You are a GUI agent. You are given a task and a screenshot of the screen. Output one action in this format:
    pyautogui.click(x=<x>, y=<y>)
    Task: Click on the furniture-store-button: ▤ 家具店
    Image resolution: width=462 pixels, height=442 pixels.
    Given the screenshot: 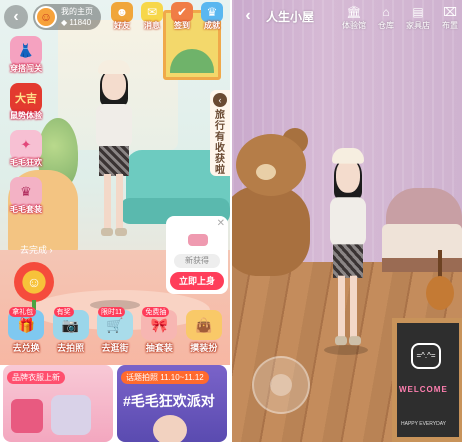 What is the action you would take?
    pyautogui.click(x=418, y=17)
    